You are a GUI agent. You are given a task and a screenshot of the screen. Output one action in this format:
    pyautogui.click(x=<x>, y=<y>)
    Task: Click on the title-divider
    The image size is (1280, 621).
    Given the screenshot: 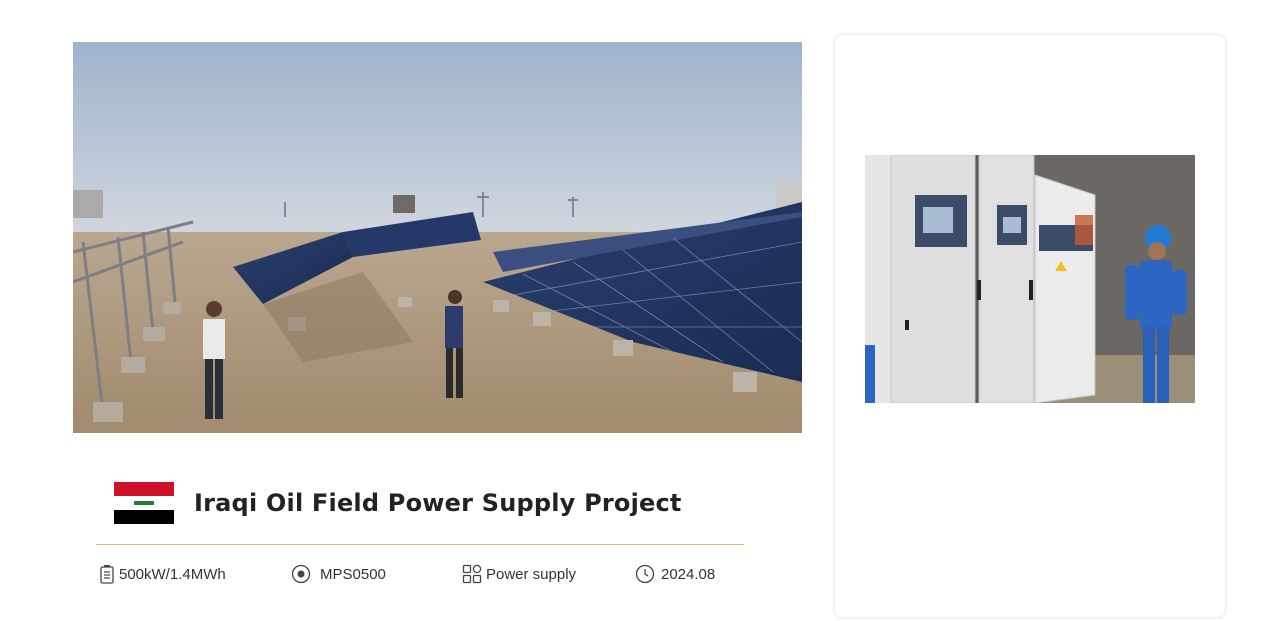 What is the action you would take?
    pyautogui.click(x=420, y=544)
    